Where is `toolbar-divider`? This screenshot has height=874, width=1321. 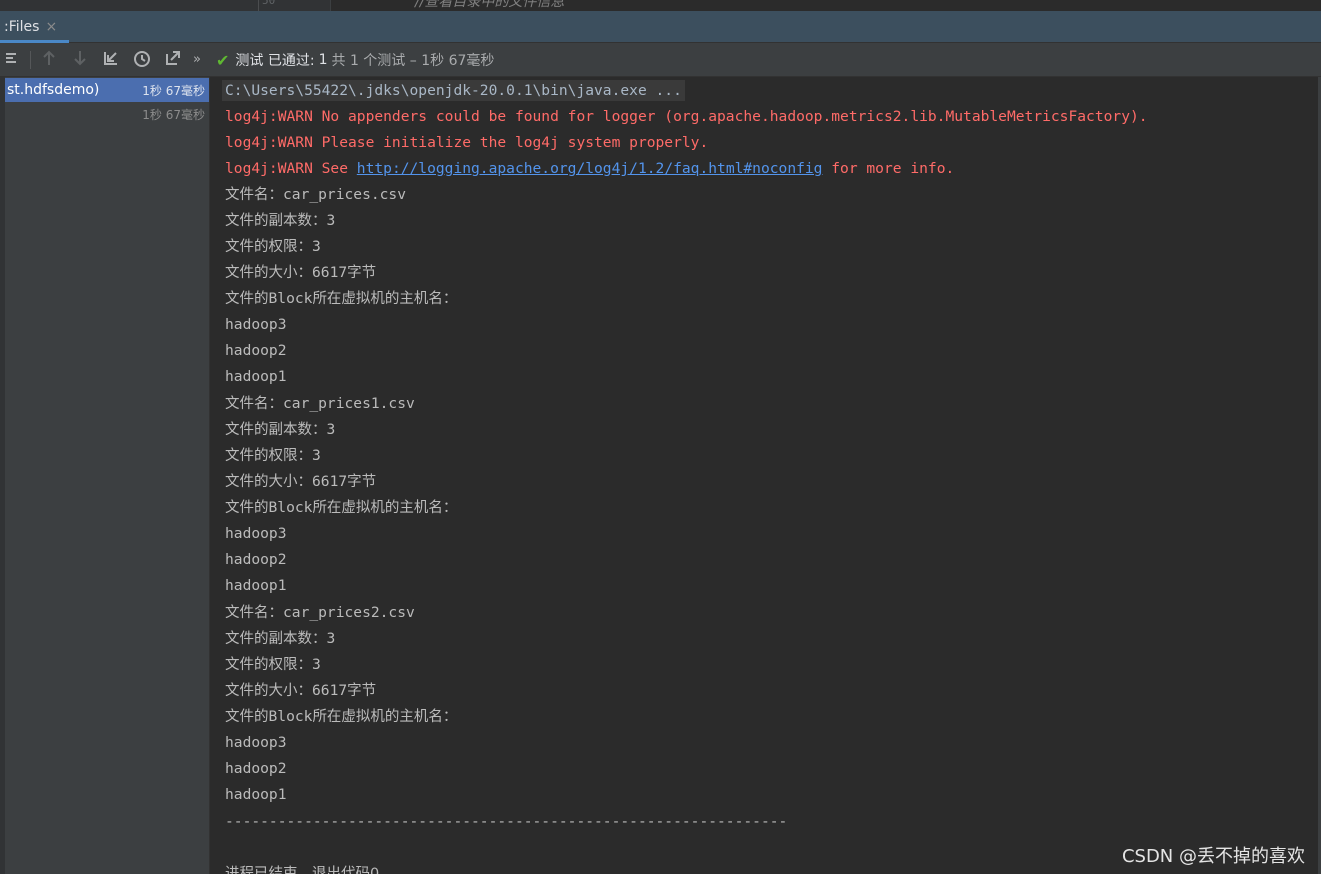 toolbar-divider is located at coordinates (30, 60).